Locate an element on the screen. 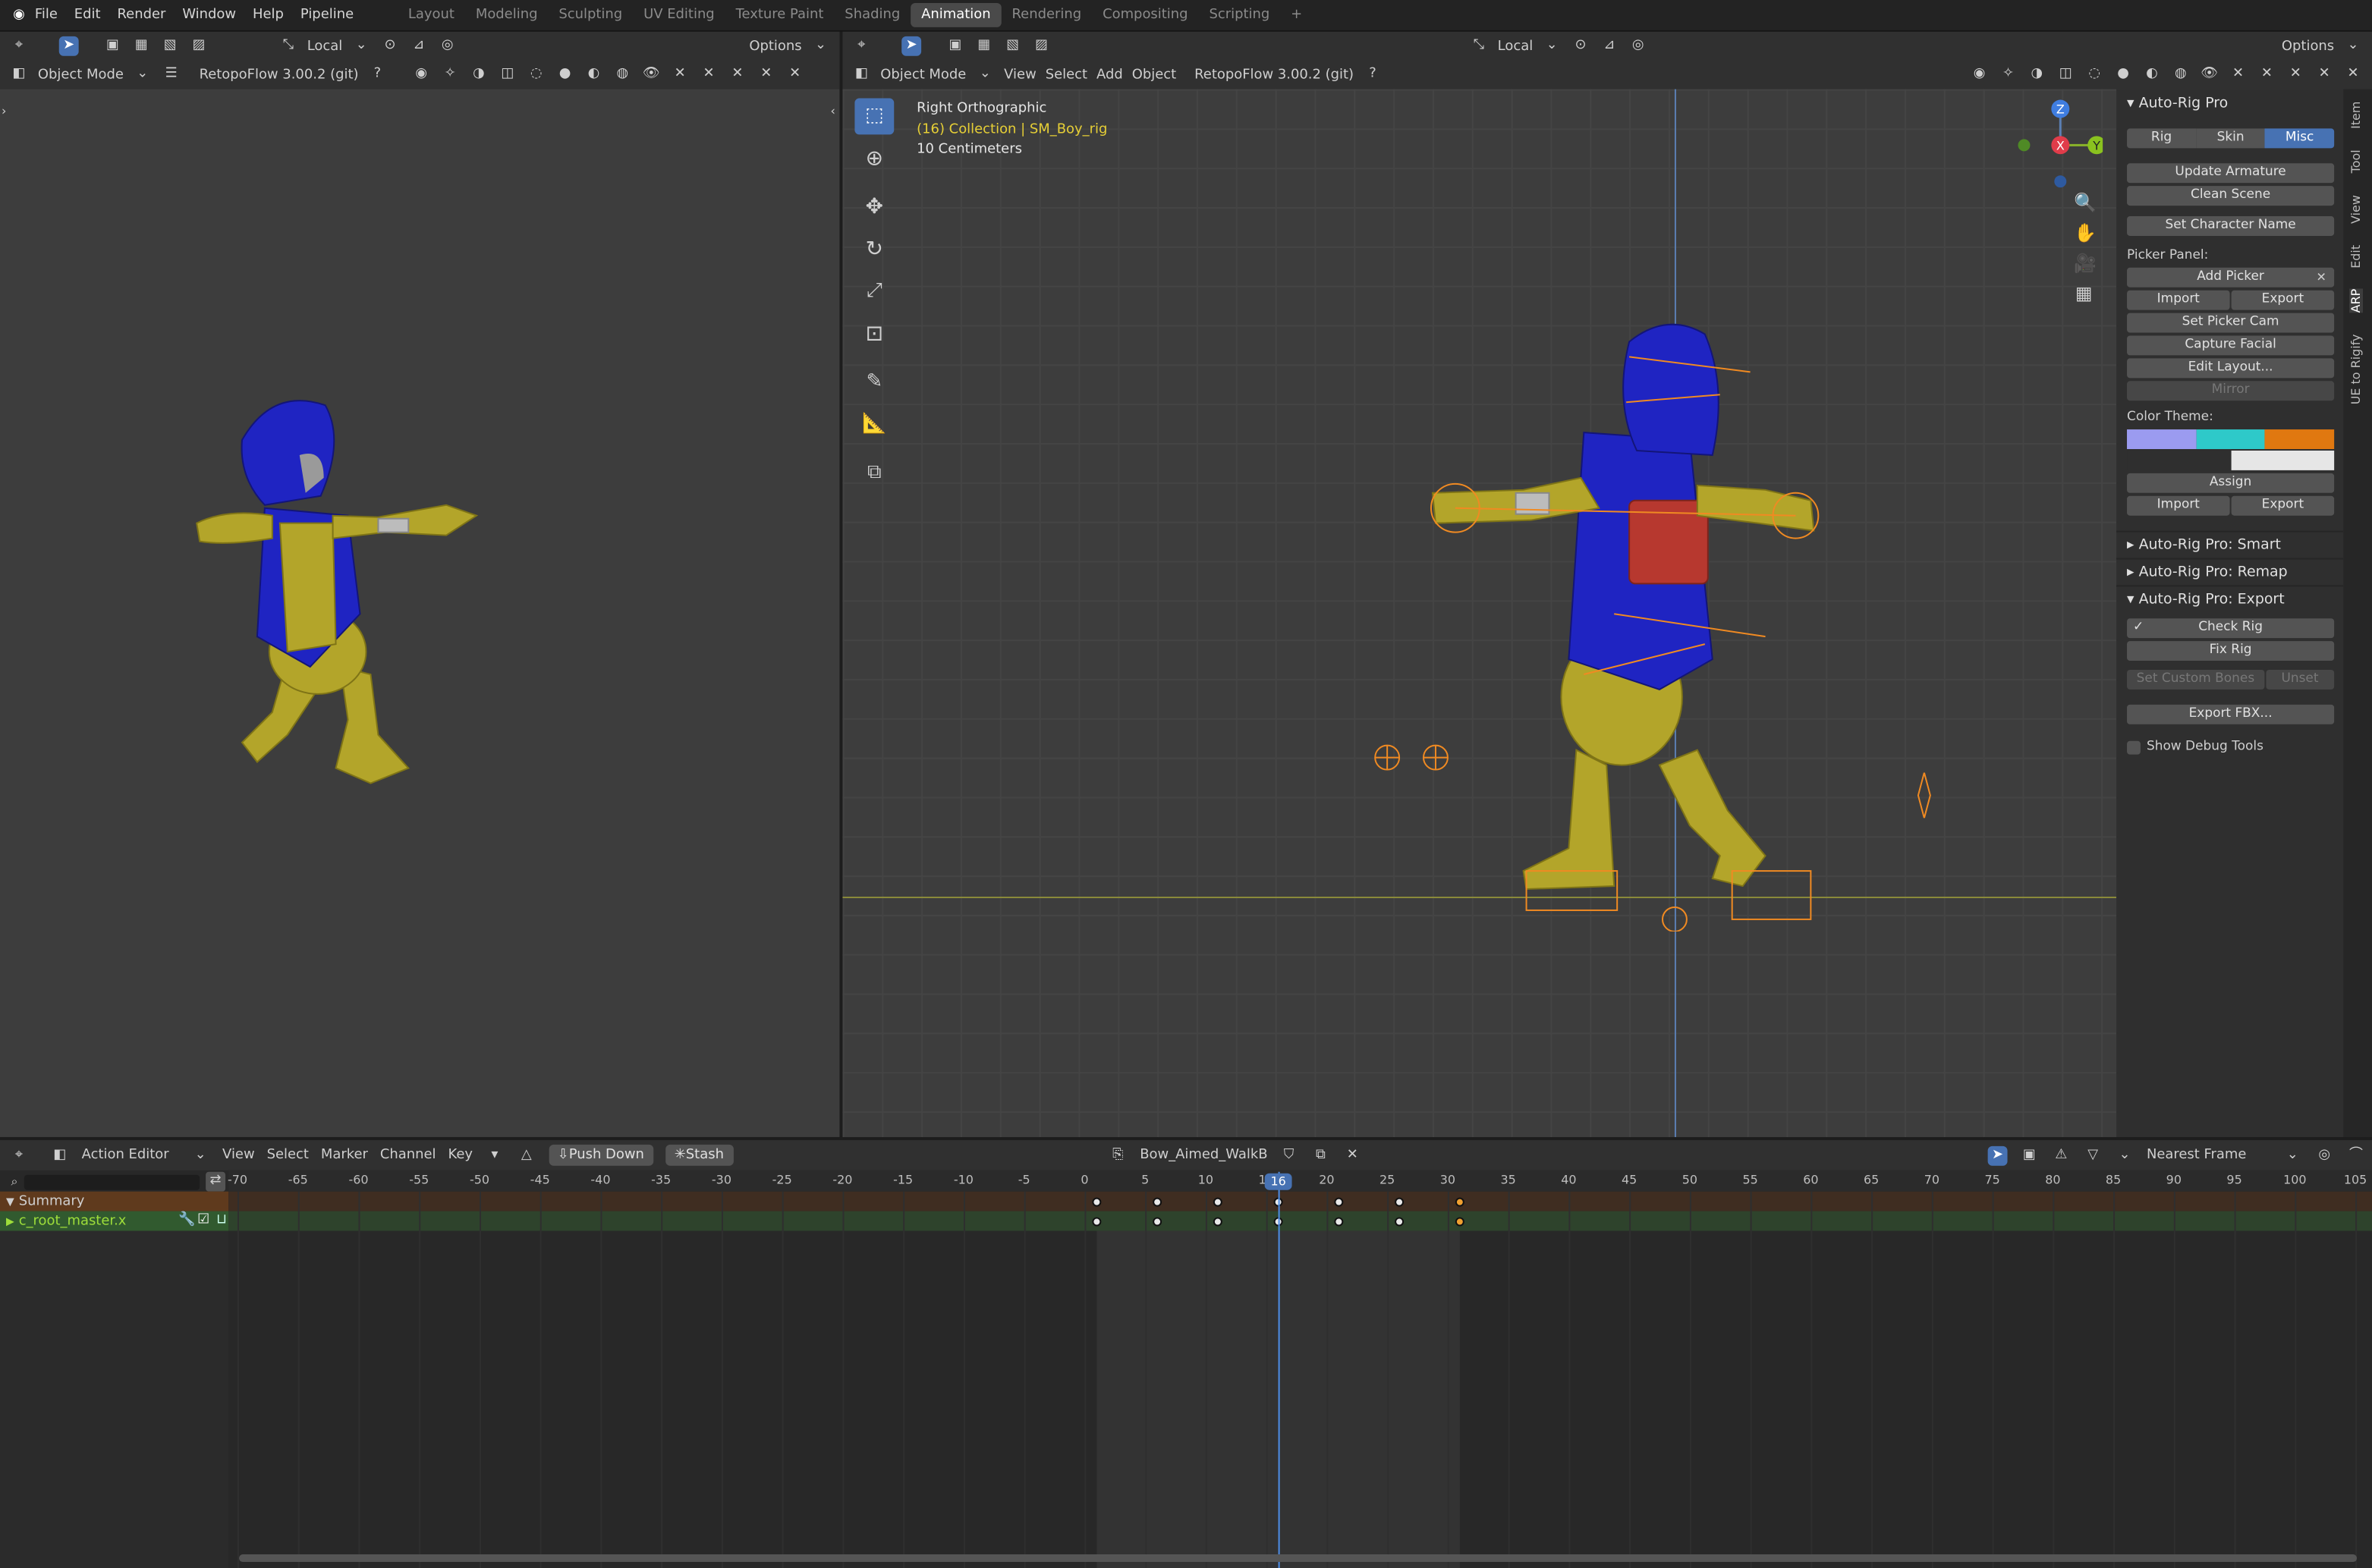 This screenshot has height=1568, width=2372. menu-key: Key is located at coordinates (460, 1155).